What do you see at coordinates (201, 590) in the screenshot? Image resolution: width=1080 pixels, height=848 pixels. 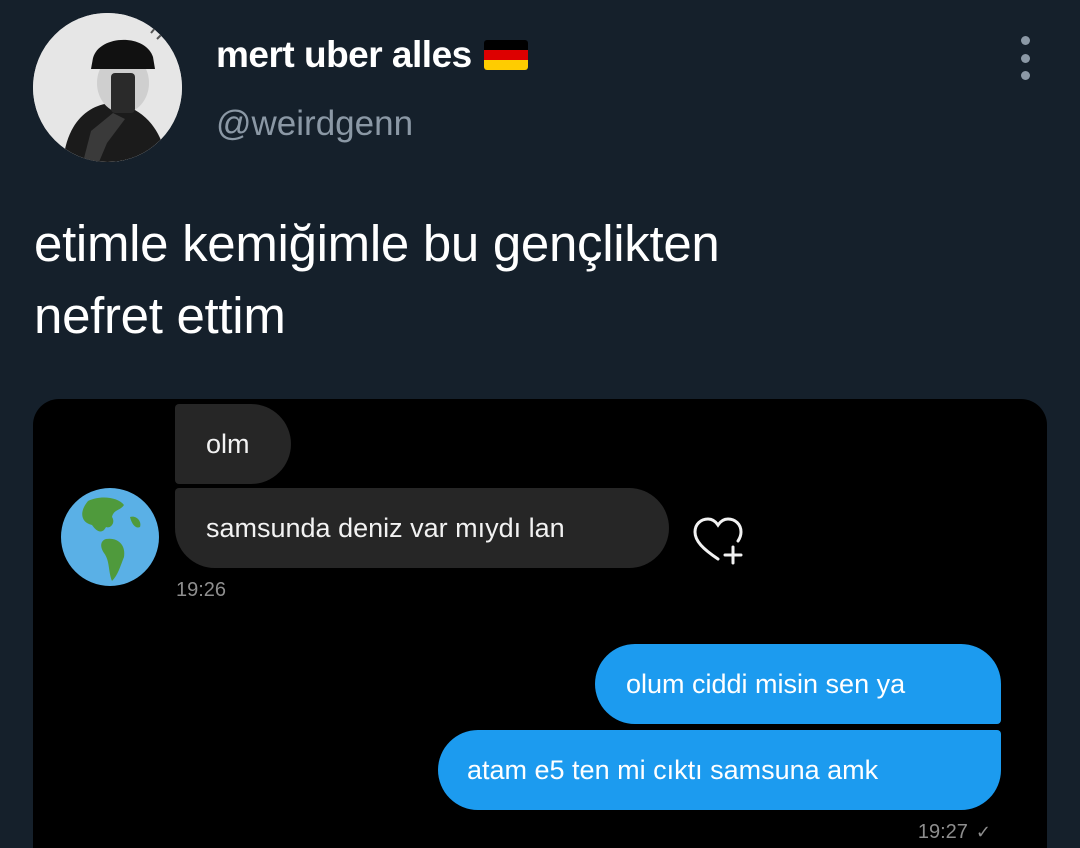 I see `incoming-timestamp: 19:26` at bounding box center [201, 590].